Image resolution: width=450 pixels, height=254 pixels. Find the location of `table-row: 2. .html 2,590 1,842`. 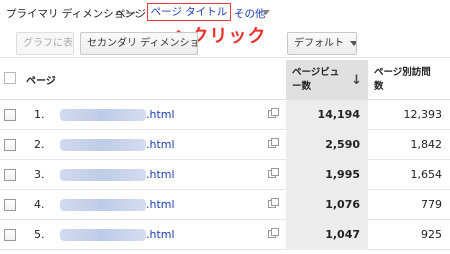

table-row: 2. .html 2,590 1,842 is located at coordinates (225, 145).